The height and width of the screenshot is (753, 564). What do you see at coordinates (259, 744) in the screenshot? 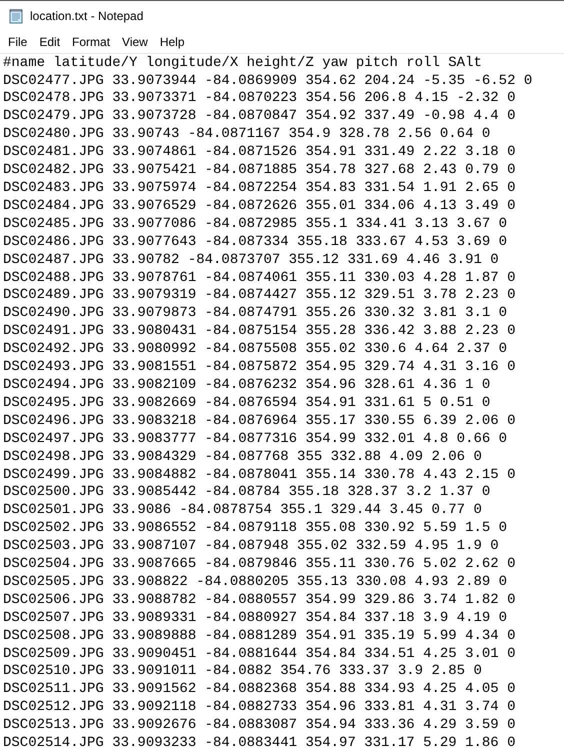
I see `text-line: DSC02514.JPG 33.9093233 -84.0883441 354.97 331.17 5.29 1.86 0` at bounding box center [259, 744].